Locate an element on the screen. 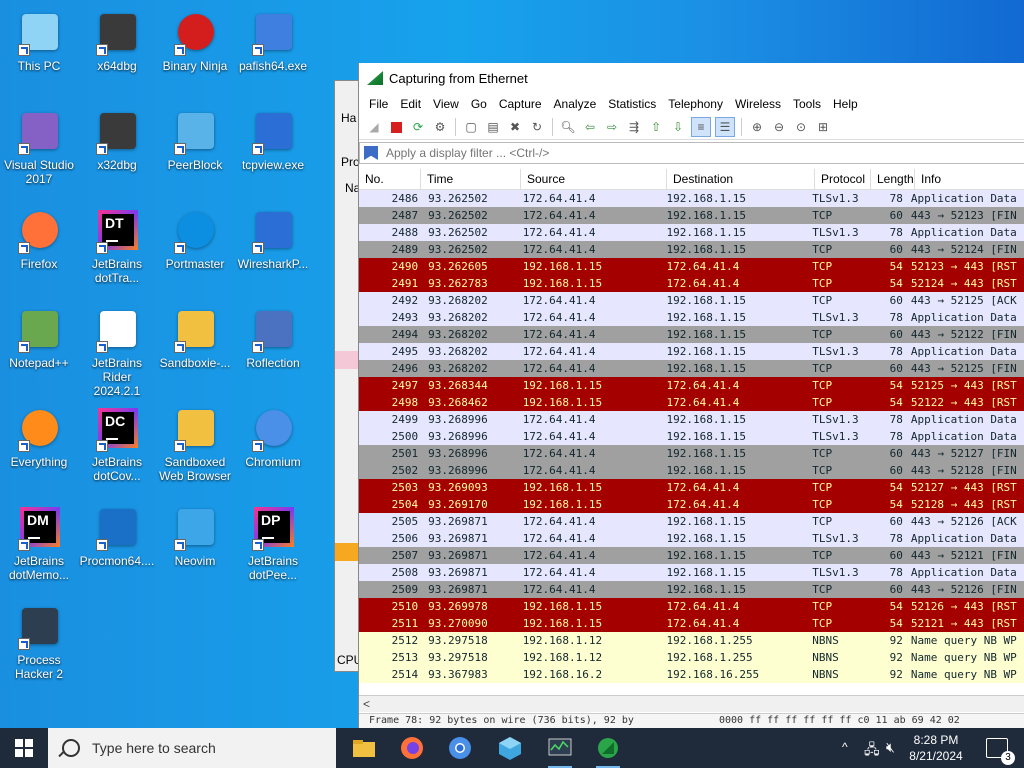 The height and width of the screenshot is (768, 1024). open-file-icon: ▢ is located at coordinates (471, 127).